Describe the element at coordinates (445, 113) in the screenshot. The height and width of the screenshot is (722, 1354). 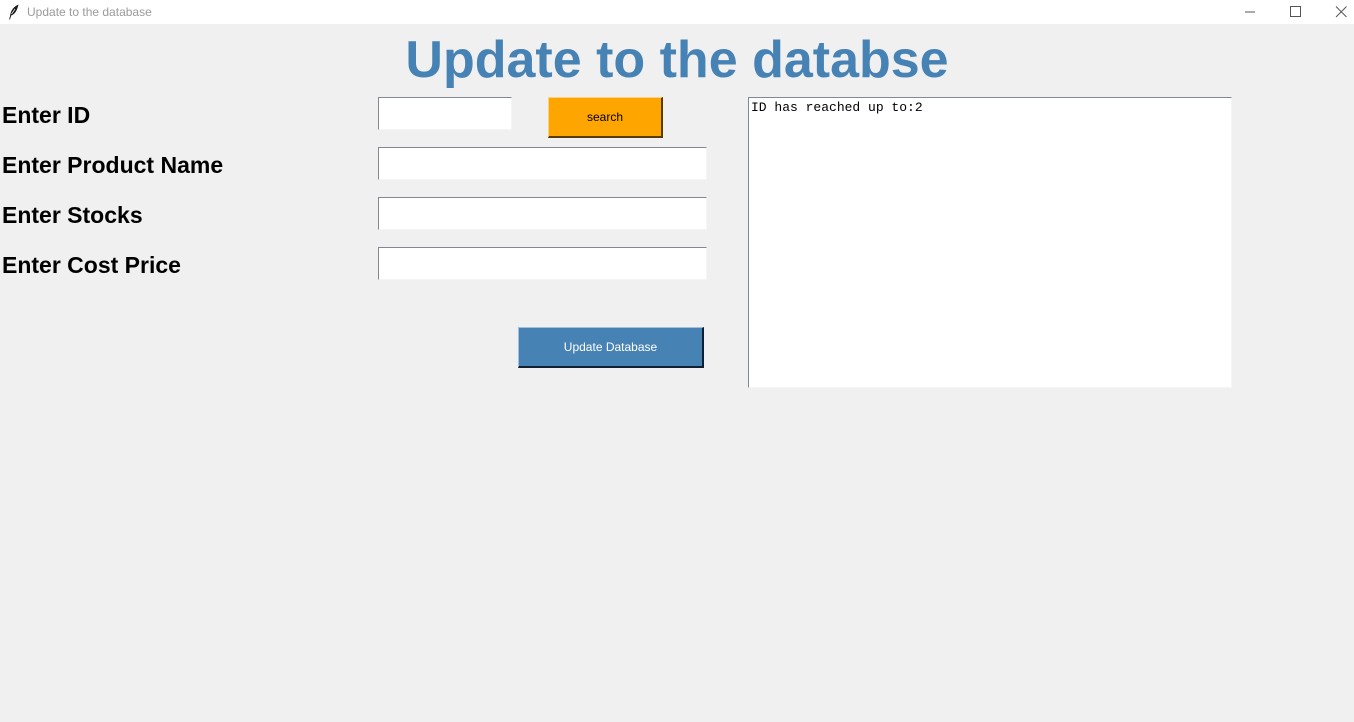
I see `id-input` at that location.